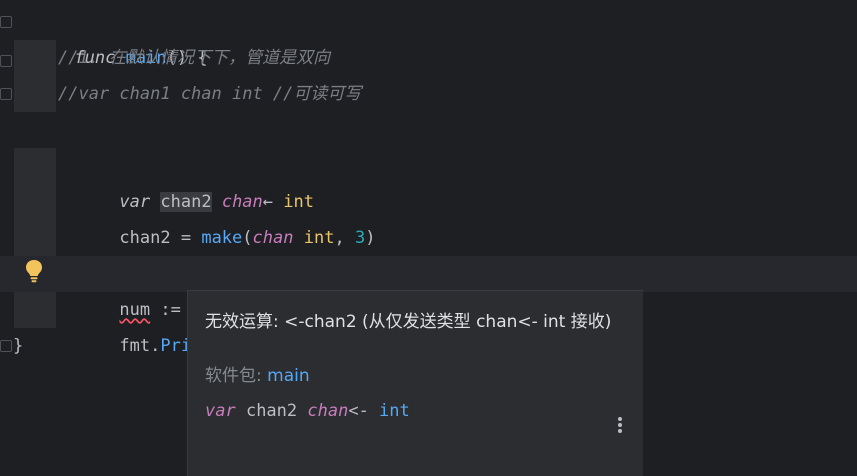 This screenshot has height=476, width=857. I want to click on package-label: 软件包:, so click(236, 376).